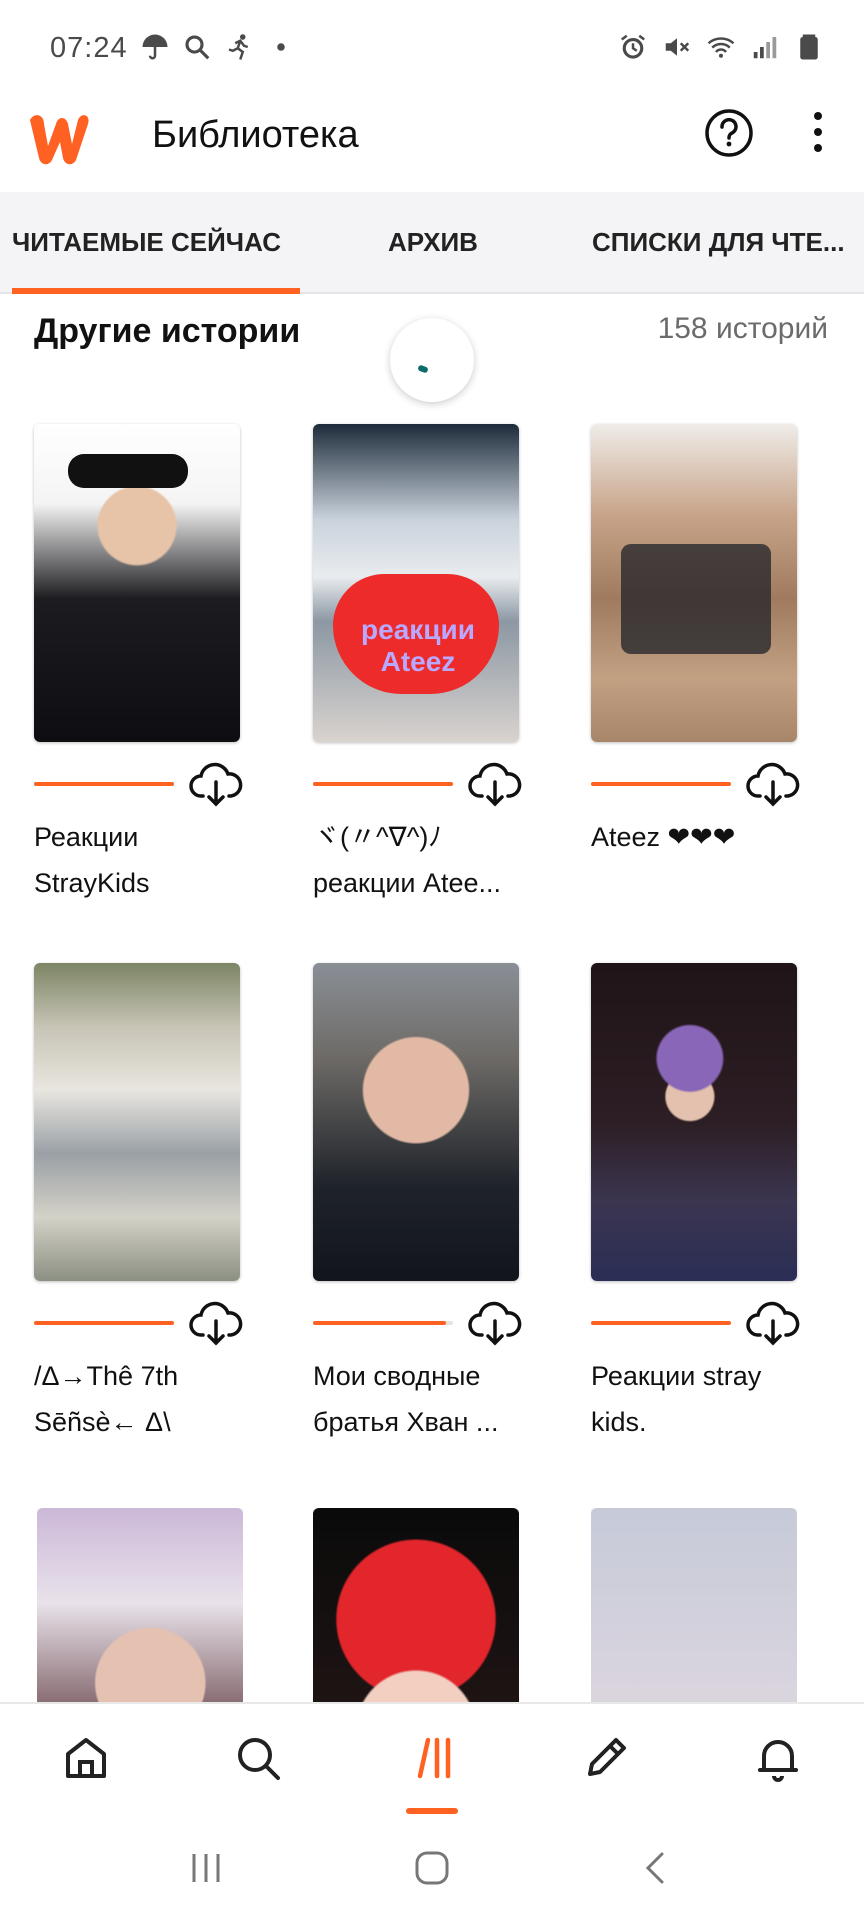  What do you see at coordinates (238, 47) in the screenshot?
I see `runner-icon` at bounding box center [238, 47].